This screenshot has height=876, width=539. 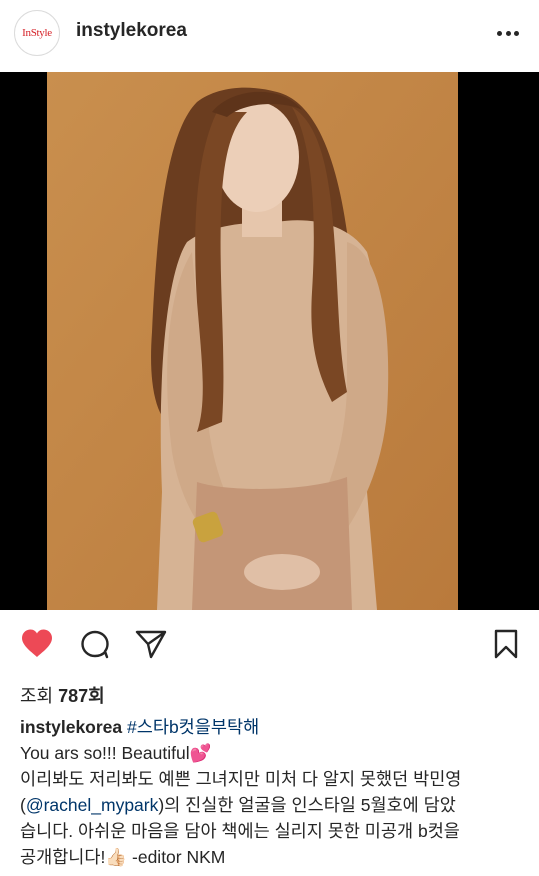 What do you see at coordinates (151, 646) in the screenshot?
I see `share-icon` at bounding box center [151, 646].